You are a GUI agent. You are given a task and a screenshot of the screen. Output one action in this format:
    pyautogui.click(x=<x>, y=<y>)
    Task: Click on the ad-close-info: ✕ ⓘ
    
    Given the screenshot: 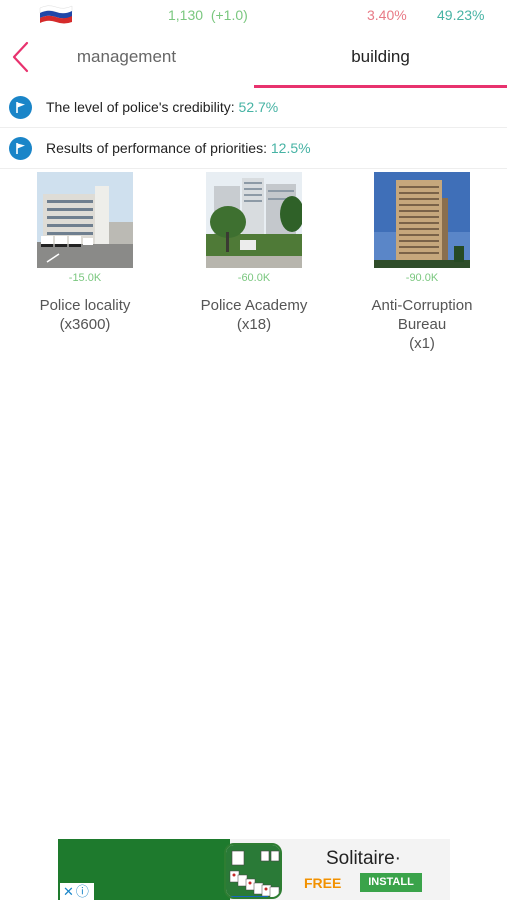 What is the action you would take?
    pyautogui.click(x=77, y=891)
    